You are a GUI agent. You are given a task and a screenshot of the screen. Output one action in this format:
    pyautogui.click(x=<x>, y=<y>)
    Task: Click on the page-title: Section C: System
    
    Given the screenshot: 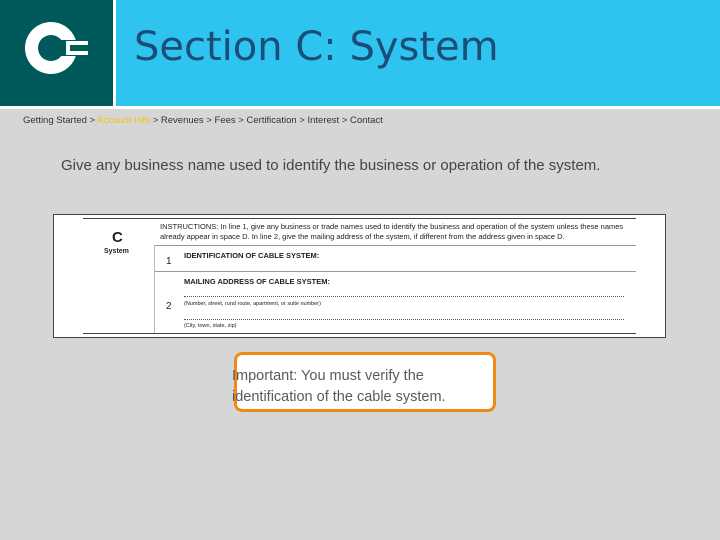 What is the action you would take?
    pyautogui.click(x=316, y=47)
    